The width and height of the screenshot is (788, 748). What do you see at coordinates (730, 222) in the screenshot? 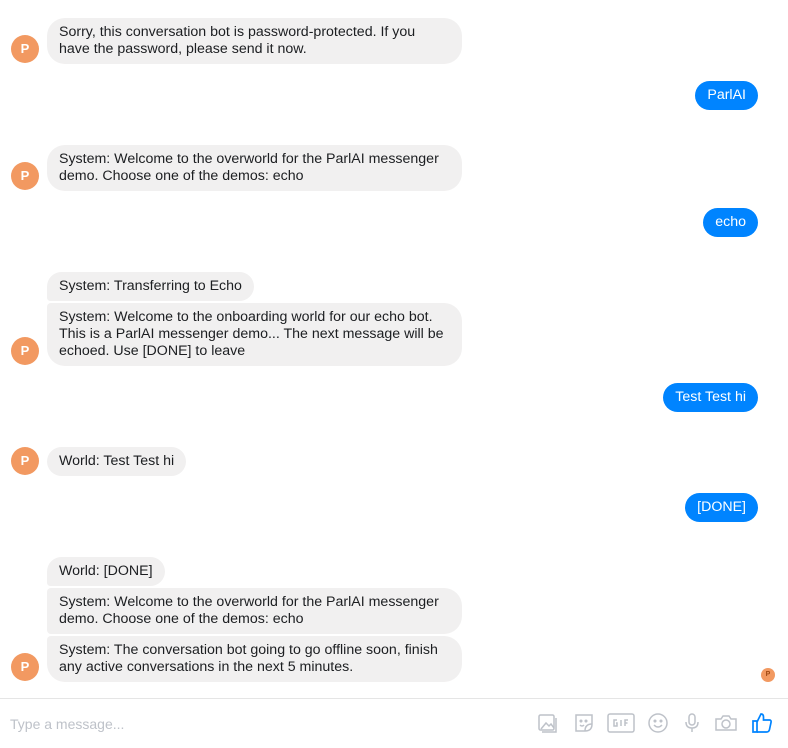
I see `outgoing-message: echo` at bounding box center [730, 222].